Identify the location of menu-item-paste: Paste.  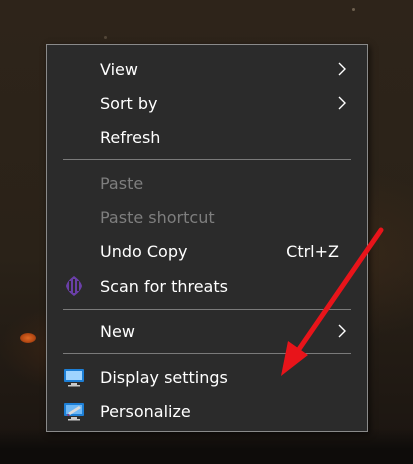
(207, 183).